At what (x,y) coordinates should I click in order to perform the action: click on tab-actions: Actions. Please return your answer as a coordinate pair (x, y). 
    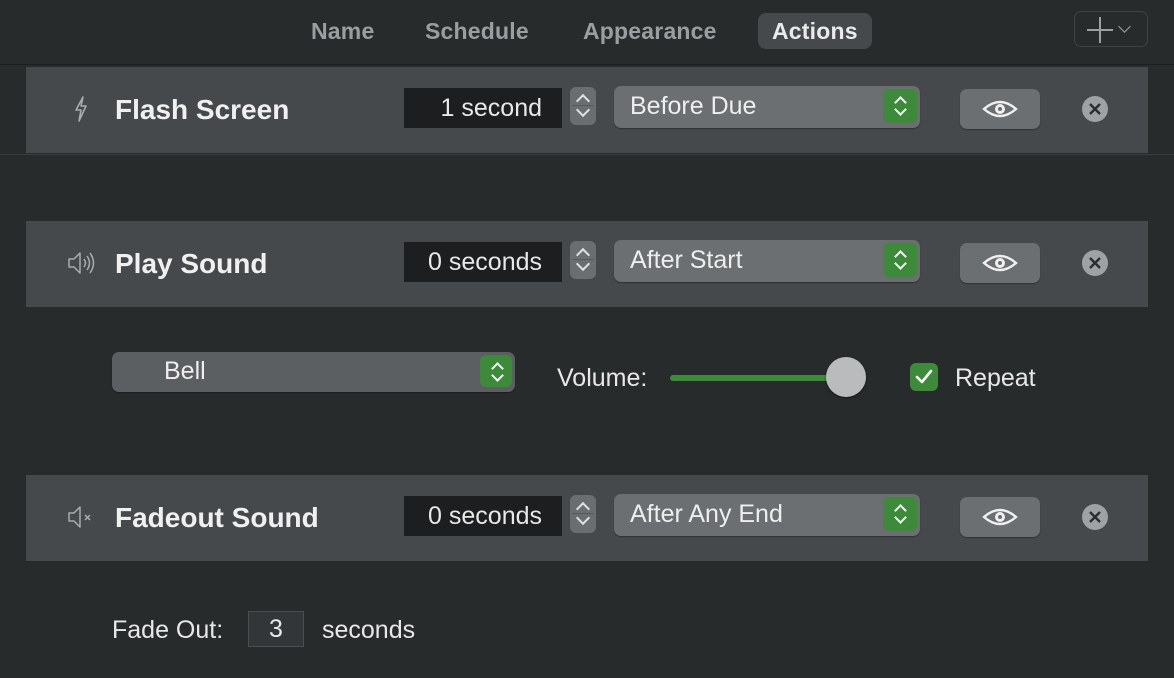
    Looking at the image, I should click on (815, 31).